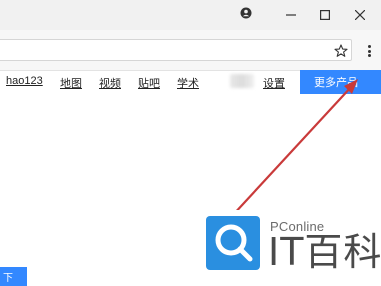 The image size is (381, 286). Describe the element at coordinates (324, 252) in the screenshot. I see `watermark-title: IT百科` at that location.